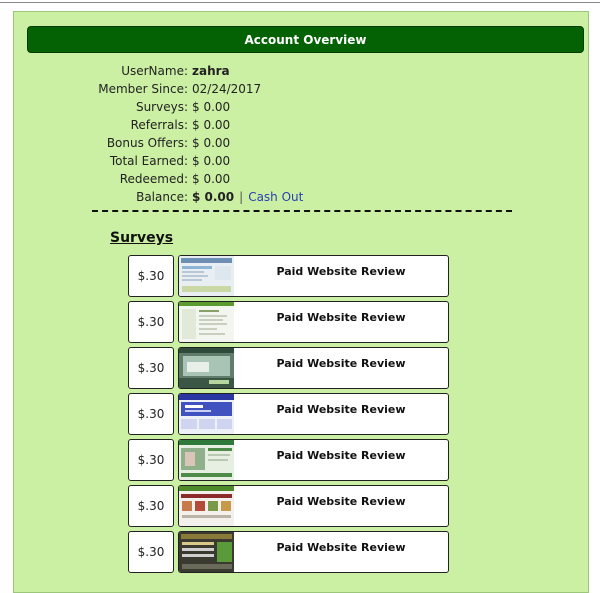 This screenshot has width=600, height=593. Describe the element at coordinates (211, 71) in the screenshot. I see `username-value: zahra` at that location.